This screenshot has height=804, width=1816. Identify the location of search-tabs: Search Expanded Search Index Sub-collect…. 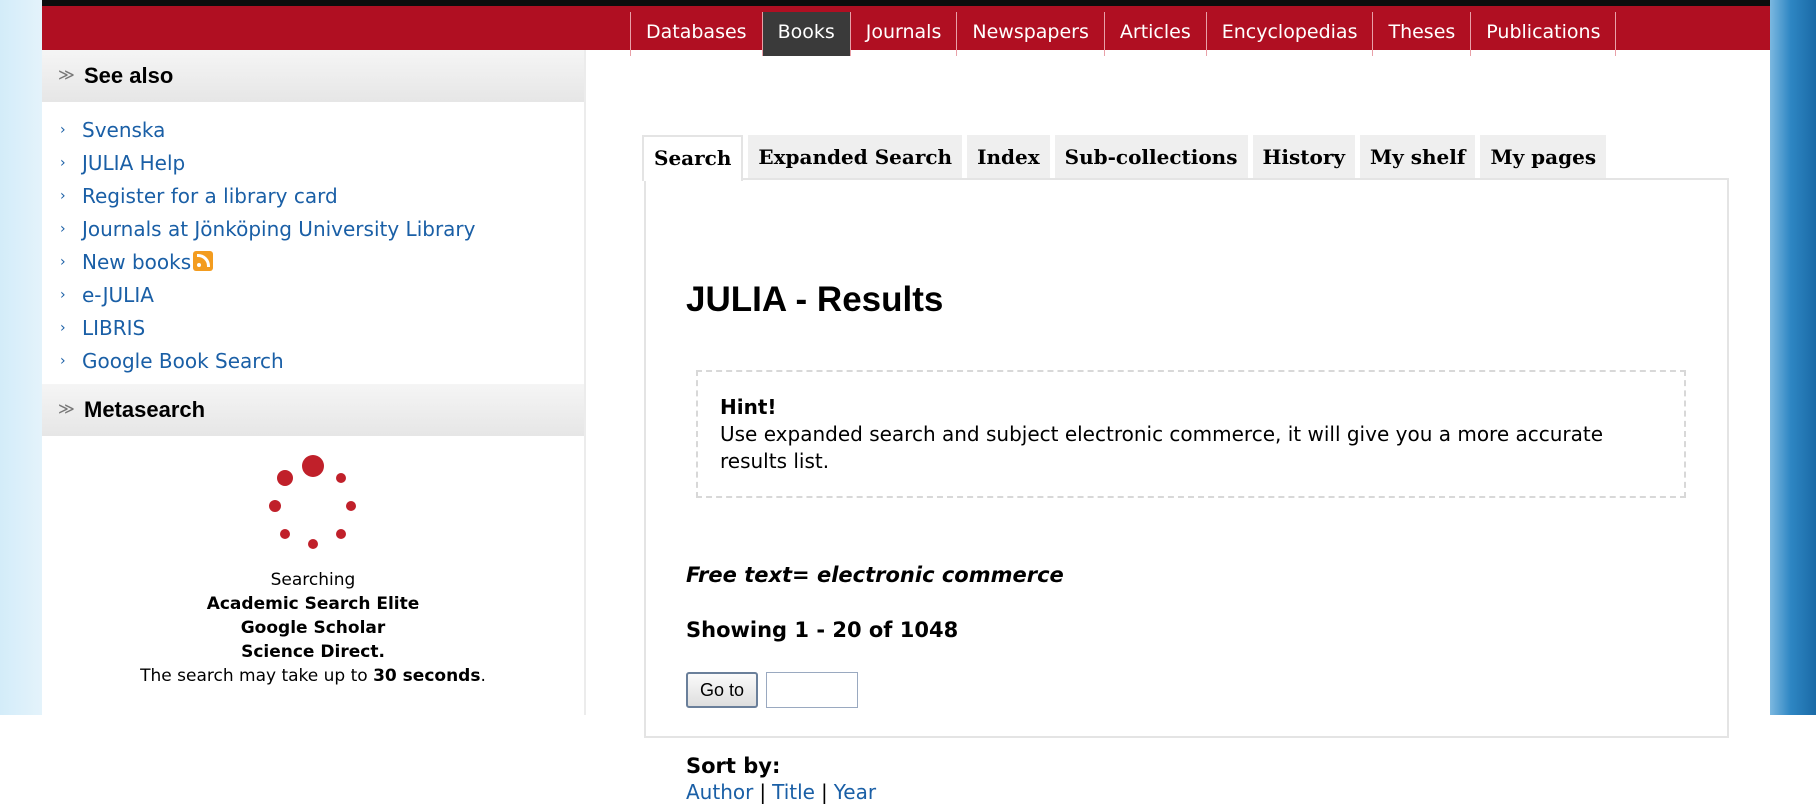
(1124, 158).